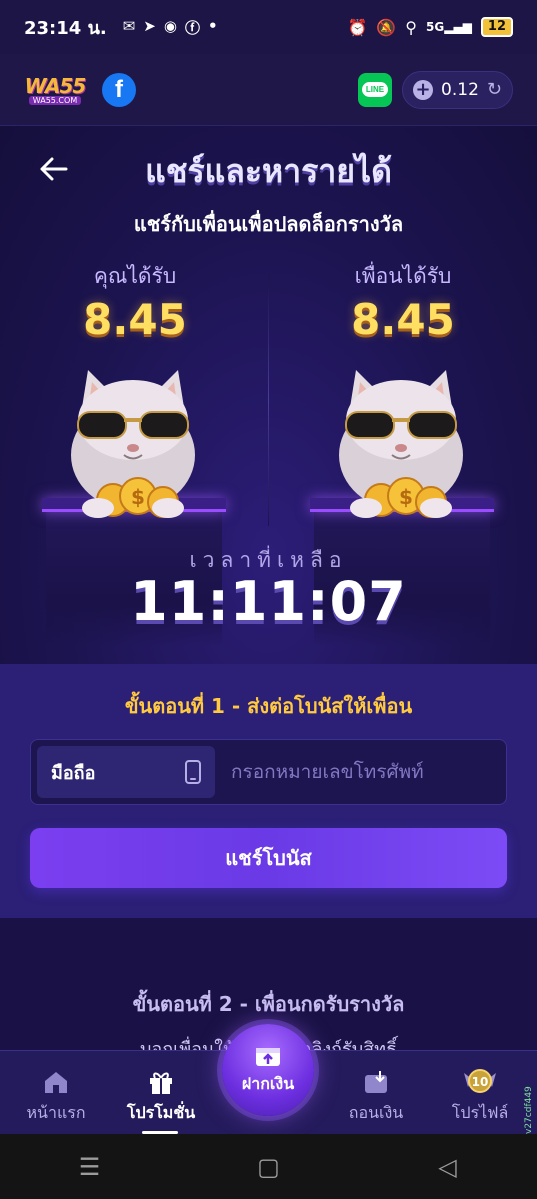 The image size is (537, 1199). I want to click on balance-pill: + 0.12 ↻, so click(457, 89).